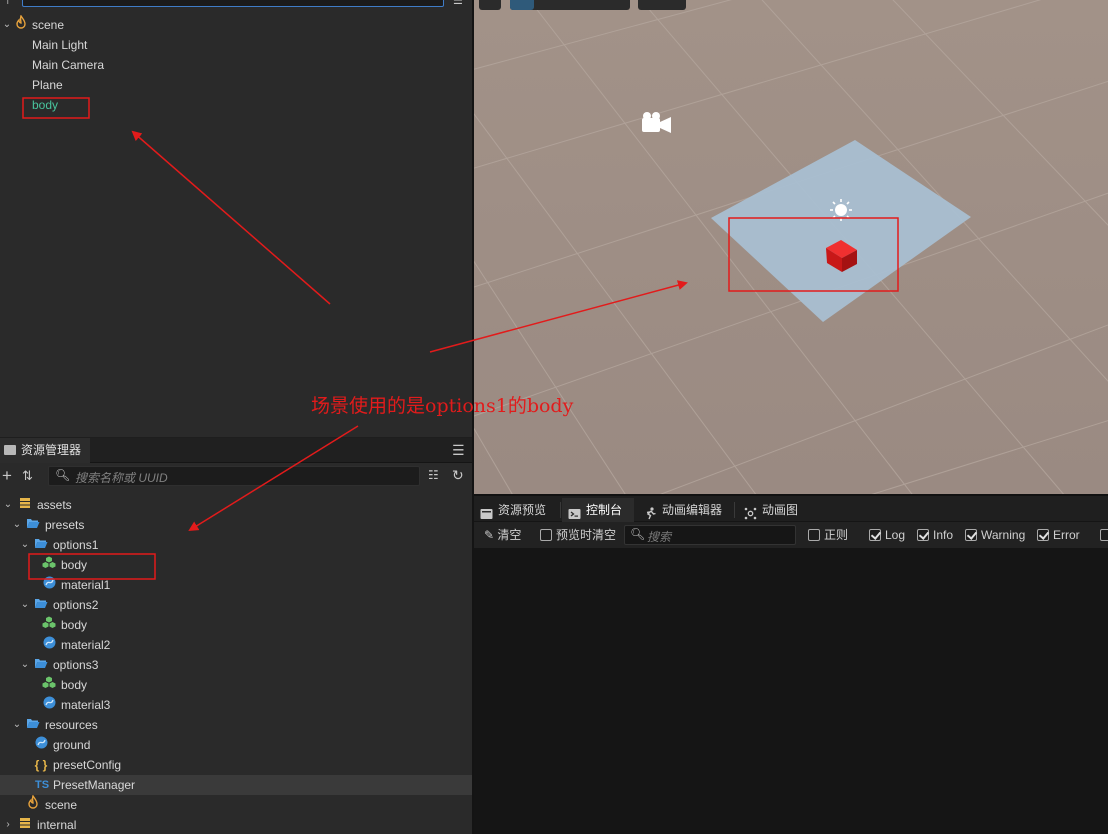  I want to click on tab-label: 资源预览, so click(522, 510).